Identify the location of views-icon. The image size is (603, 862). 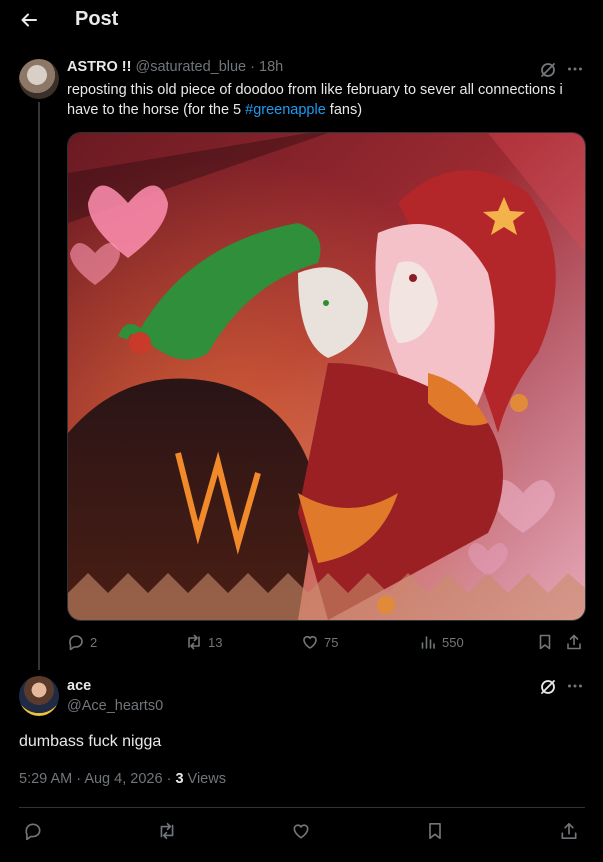
(428, 642).